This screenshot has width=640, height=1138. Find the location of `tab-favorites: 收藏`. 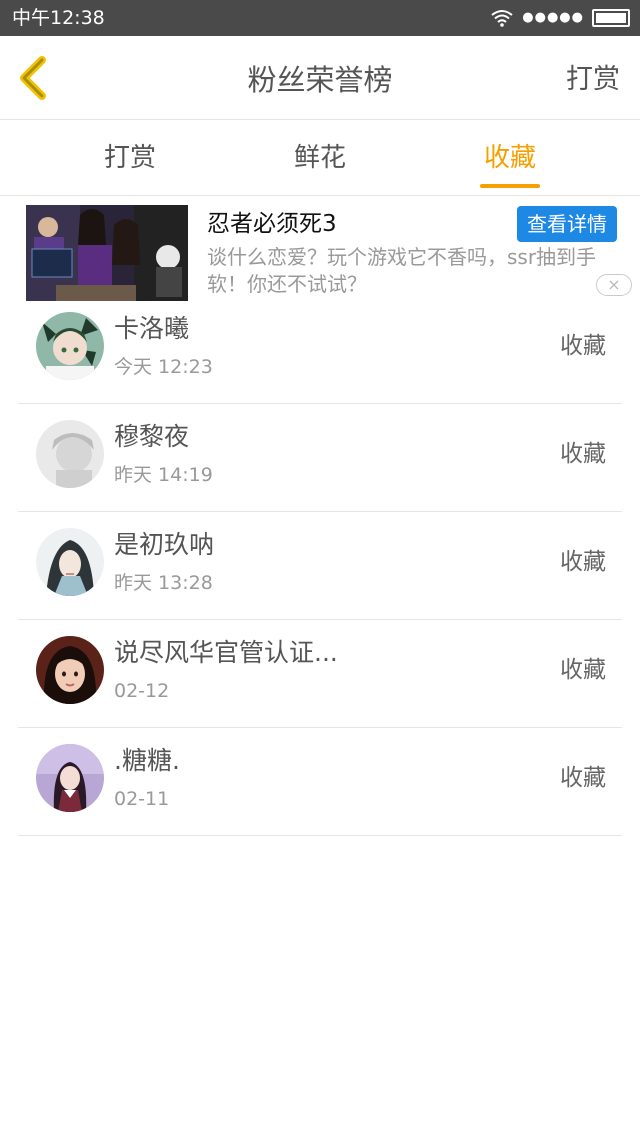

tab-favorites: 收藏 is located at coordinates (510, 164).